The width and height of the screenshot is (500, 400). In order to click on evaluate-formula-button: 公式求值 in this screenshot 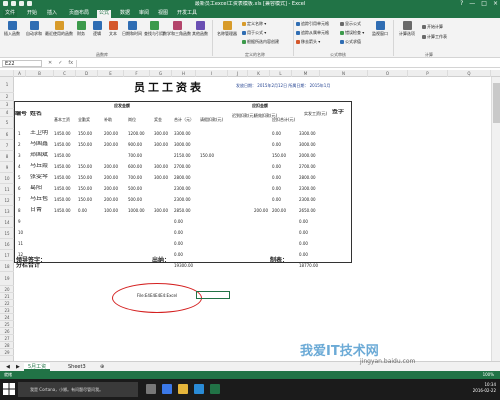, I will do `click(350, 41)`.